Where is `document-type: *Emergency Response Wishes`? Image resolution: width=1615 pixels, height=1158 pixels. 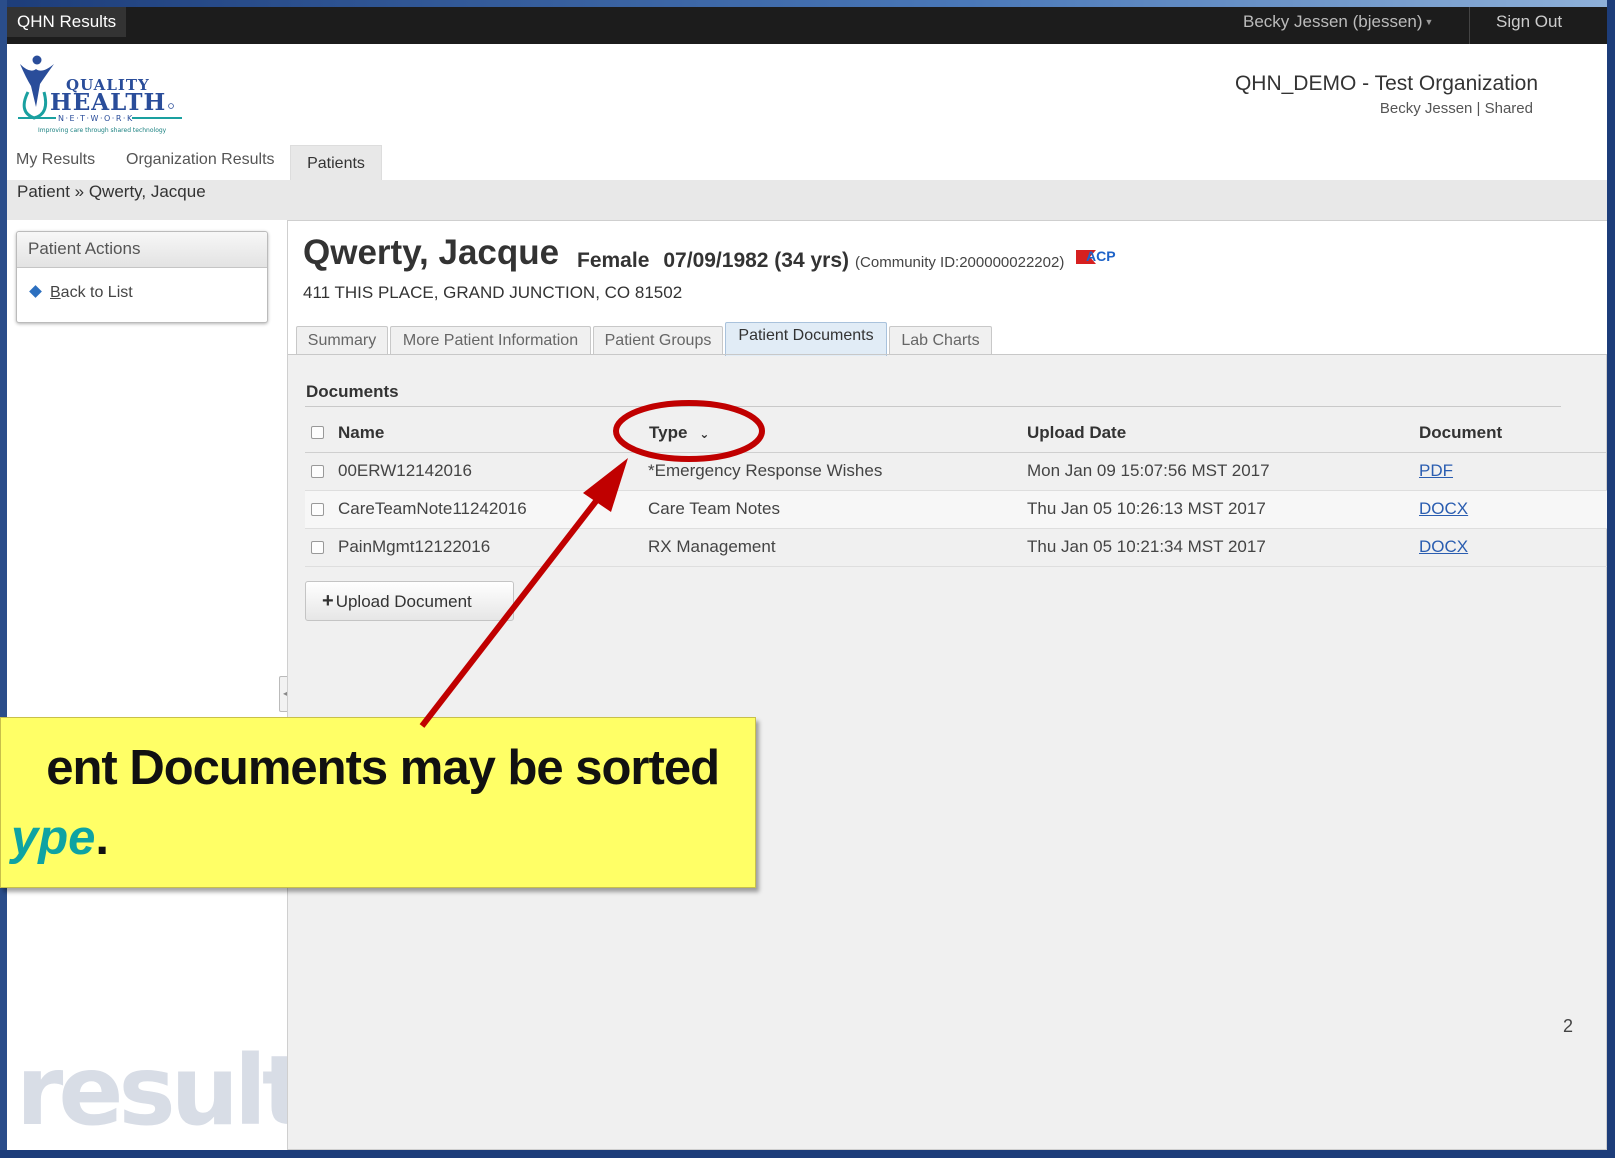
document-type: *Emergency Response Wishes is located at coordinates (765, 470).